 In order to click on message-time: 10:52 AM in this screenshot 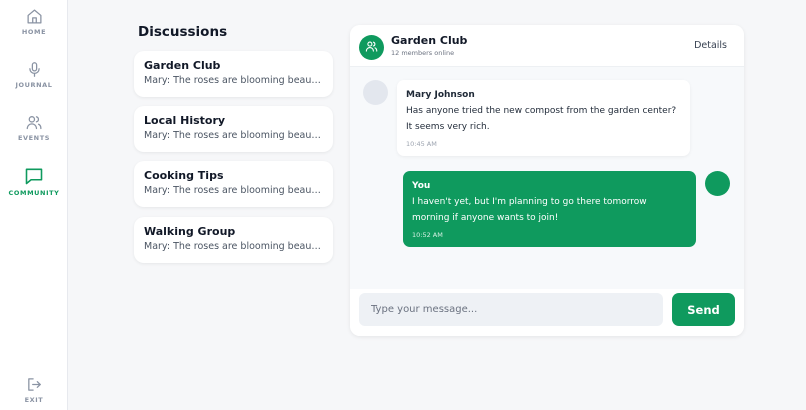, I will do `click(427, 235)`.